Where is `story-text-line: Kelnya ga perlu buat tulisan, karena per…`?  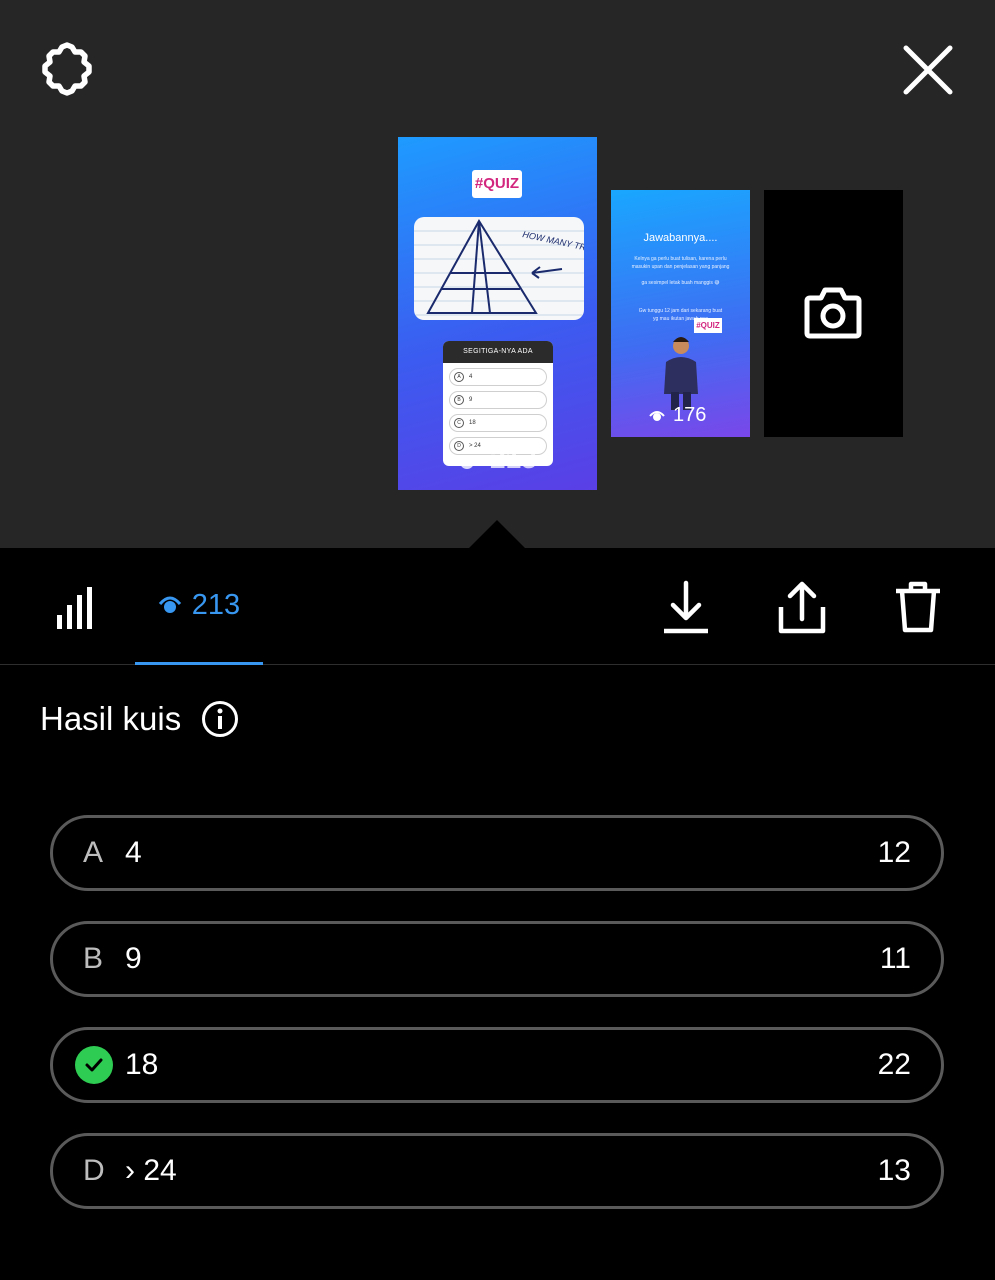 story-text-line: Kelnya ga perlu buat tulisan, karena per… is located at coordinates (680, 259).